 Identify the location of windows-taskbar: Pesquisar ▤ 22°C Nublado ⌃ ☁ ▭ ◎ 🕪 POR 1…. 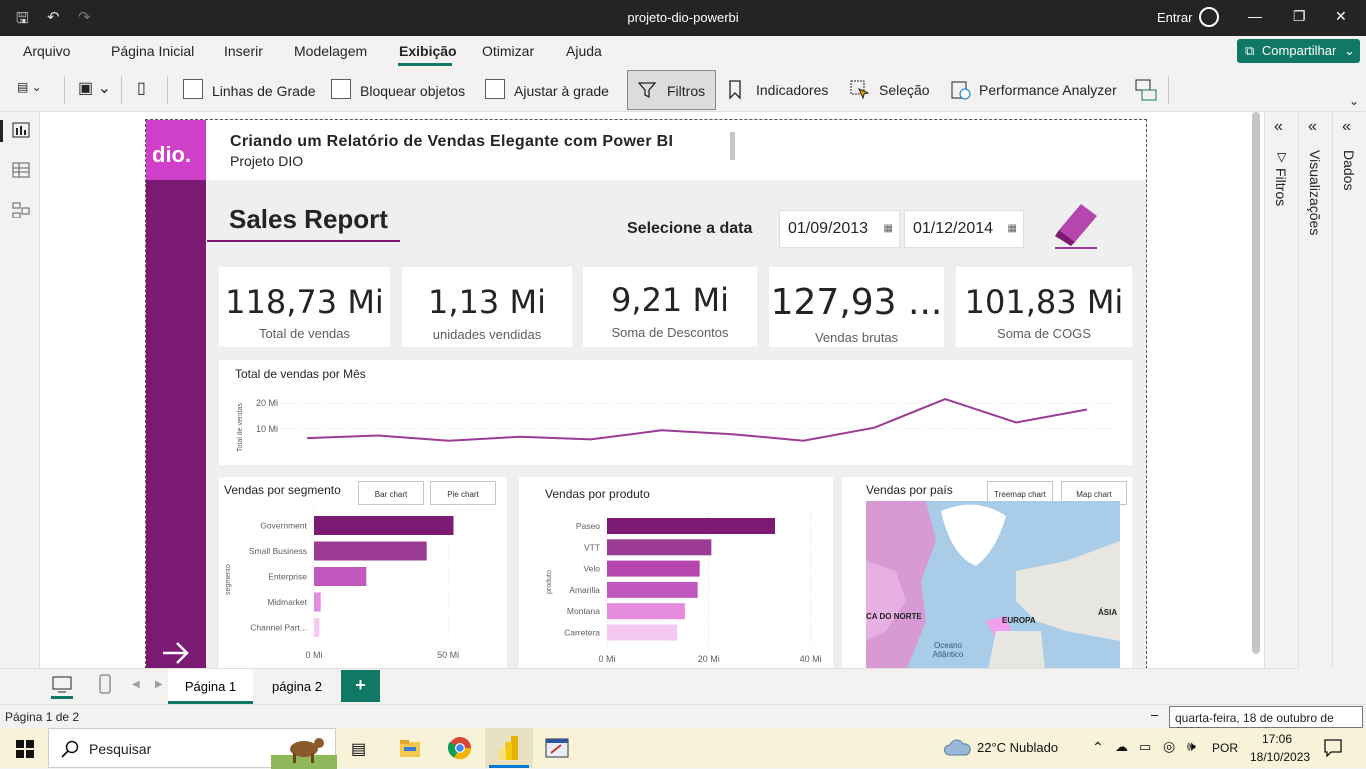
(683, 748).